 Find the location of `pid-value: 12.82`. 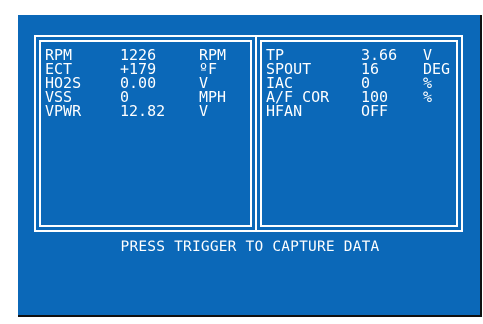

pid-value: 12.82 is located at coordinates (143, 111).